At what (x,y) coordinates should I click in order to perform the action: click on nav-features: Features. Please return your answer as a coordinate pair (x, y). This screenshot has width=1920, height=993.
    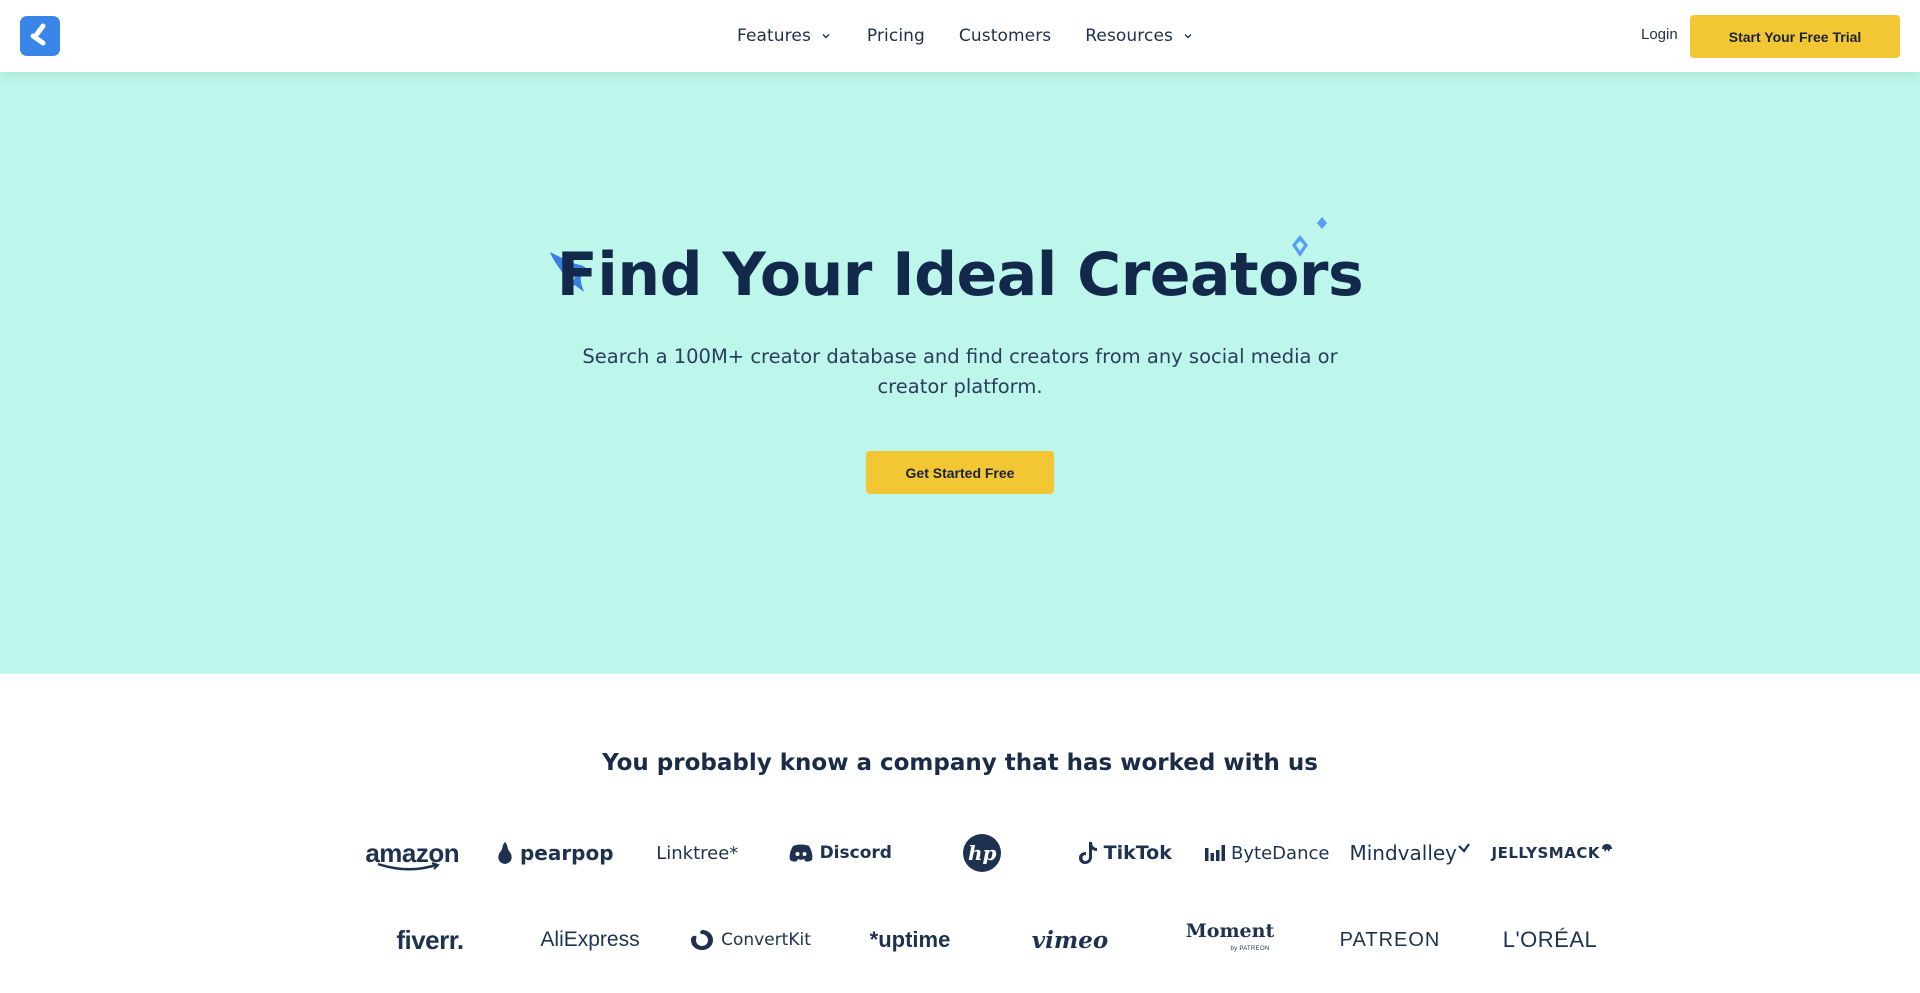
    Looking at the image, I should click on (785, 36).